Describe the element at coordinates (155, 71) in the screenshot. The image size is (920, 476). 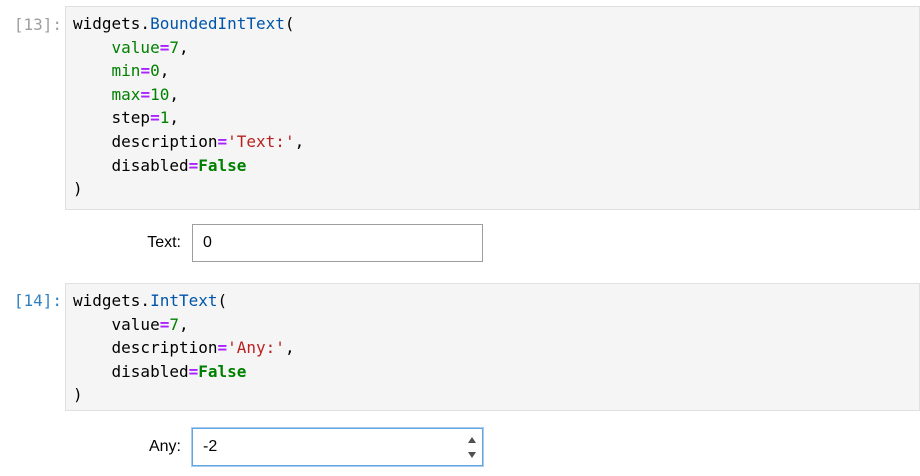
I see `code-arg-value: 0` at that location.